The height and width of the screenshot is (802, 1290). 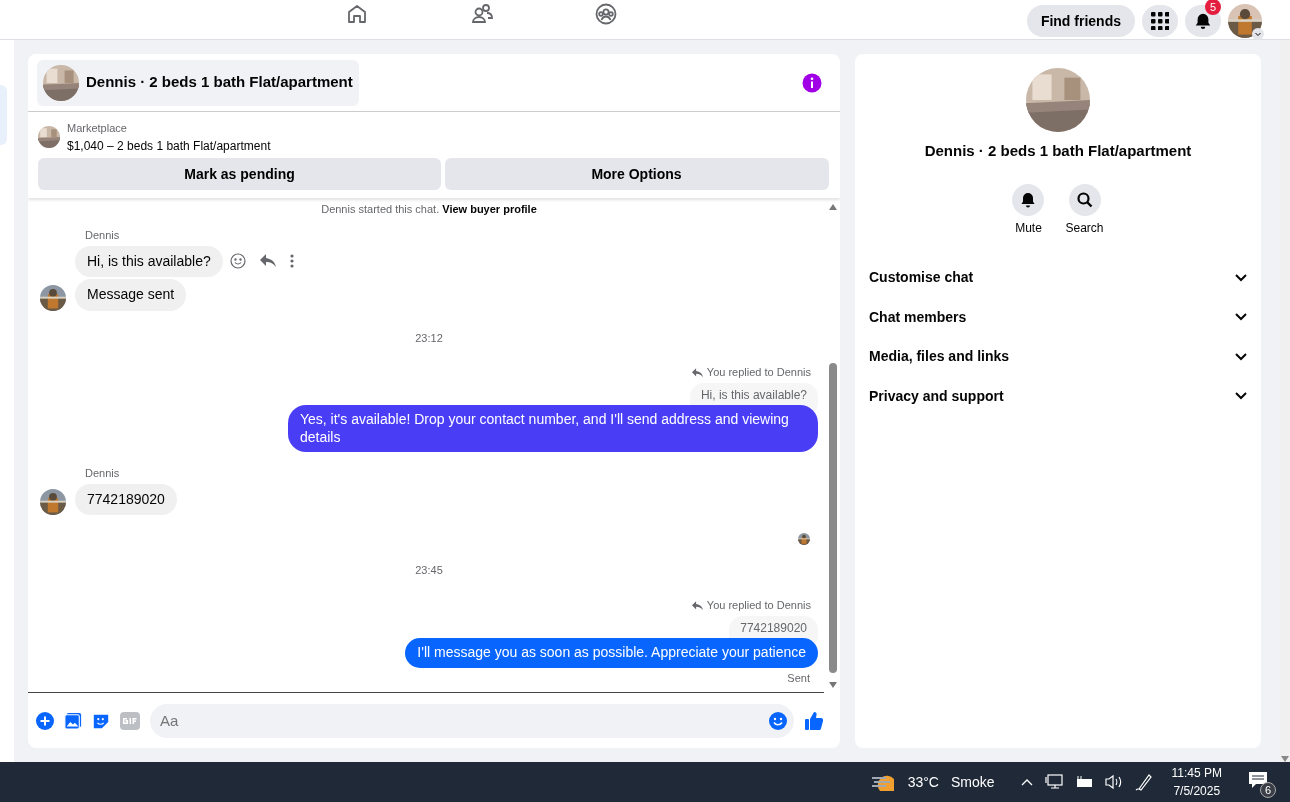 I want to click on accordion-item: Customise chat, so click(x=1058, y=278).